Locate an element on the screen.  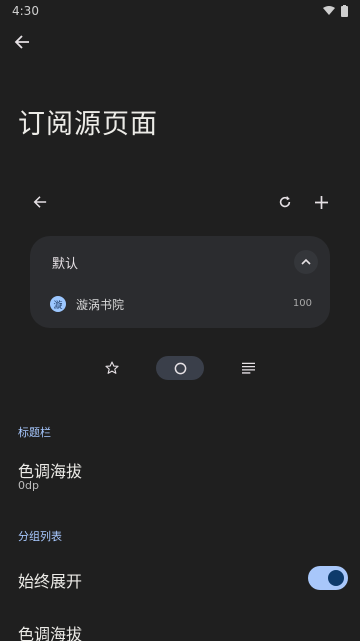
add-button is located at coordinates (321, 202).